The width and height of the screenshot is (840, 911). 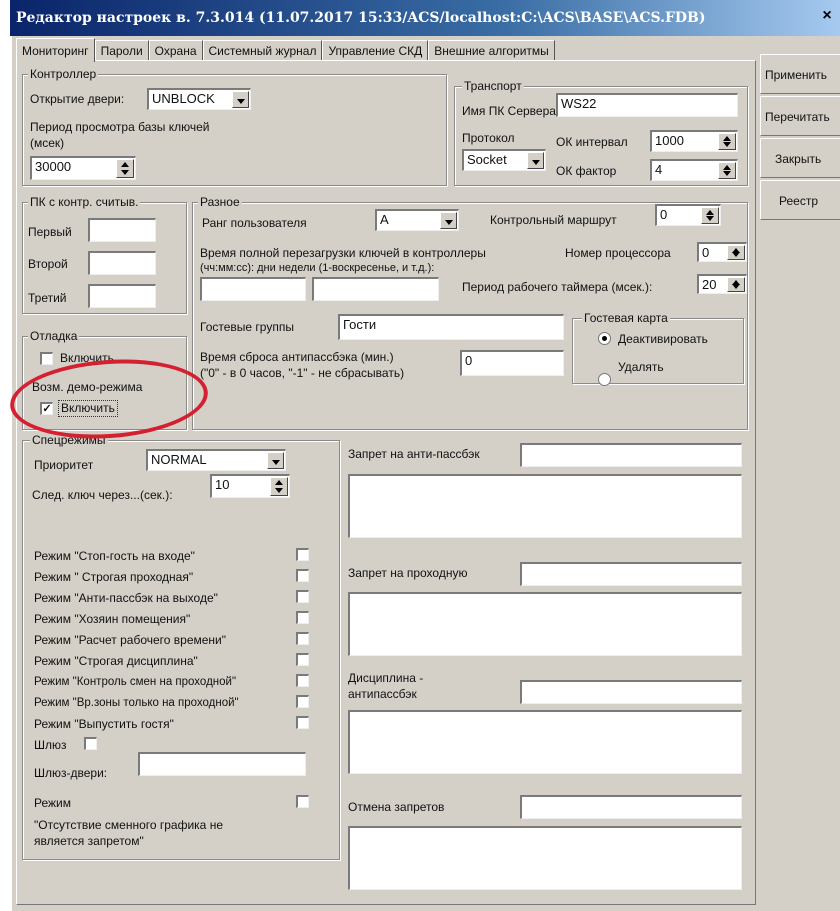 What do you see at coordinates (50, 745) in the screenshot?
I see `gateway-label: Шлюз` at bounding box center [50, 745].